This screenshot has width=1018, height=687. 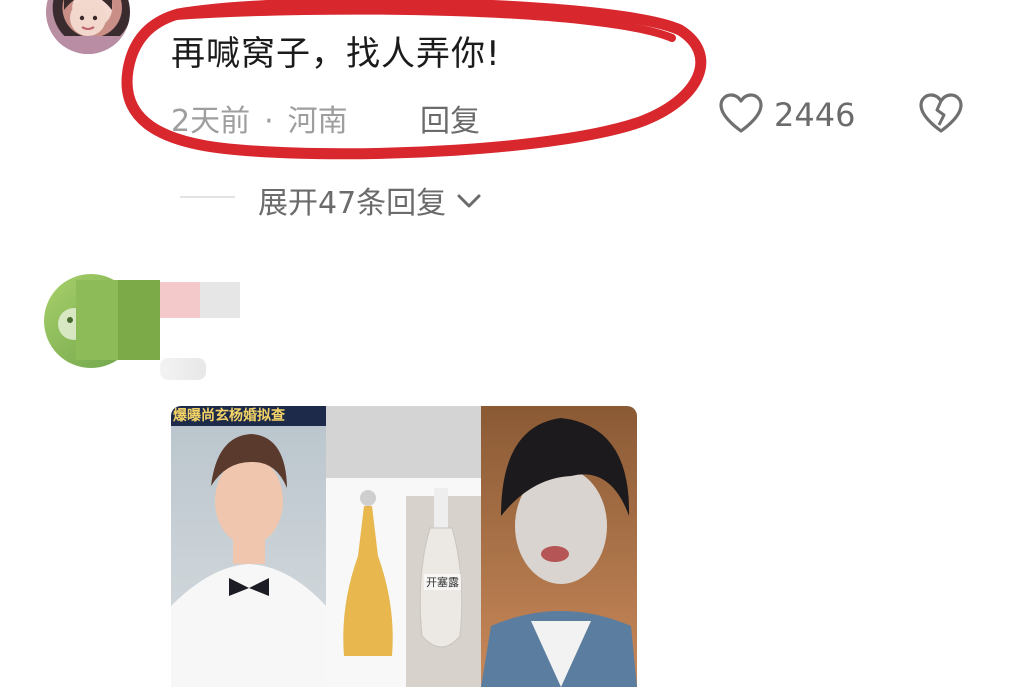 What do you see at coordinates (88, 27) in the screenshot?
I see `avatar` at bounding box center [88, 27].